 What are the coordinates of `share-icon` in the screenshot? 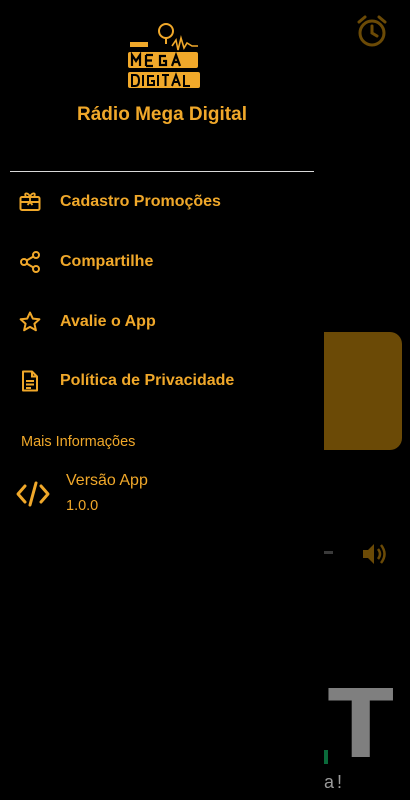 It's located at (30, 262).